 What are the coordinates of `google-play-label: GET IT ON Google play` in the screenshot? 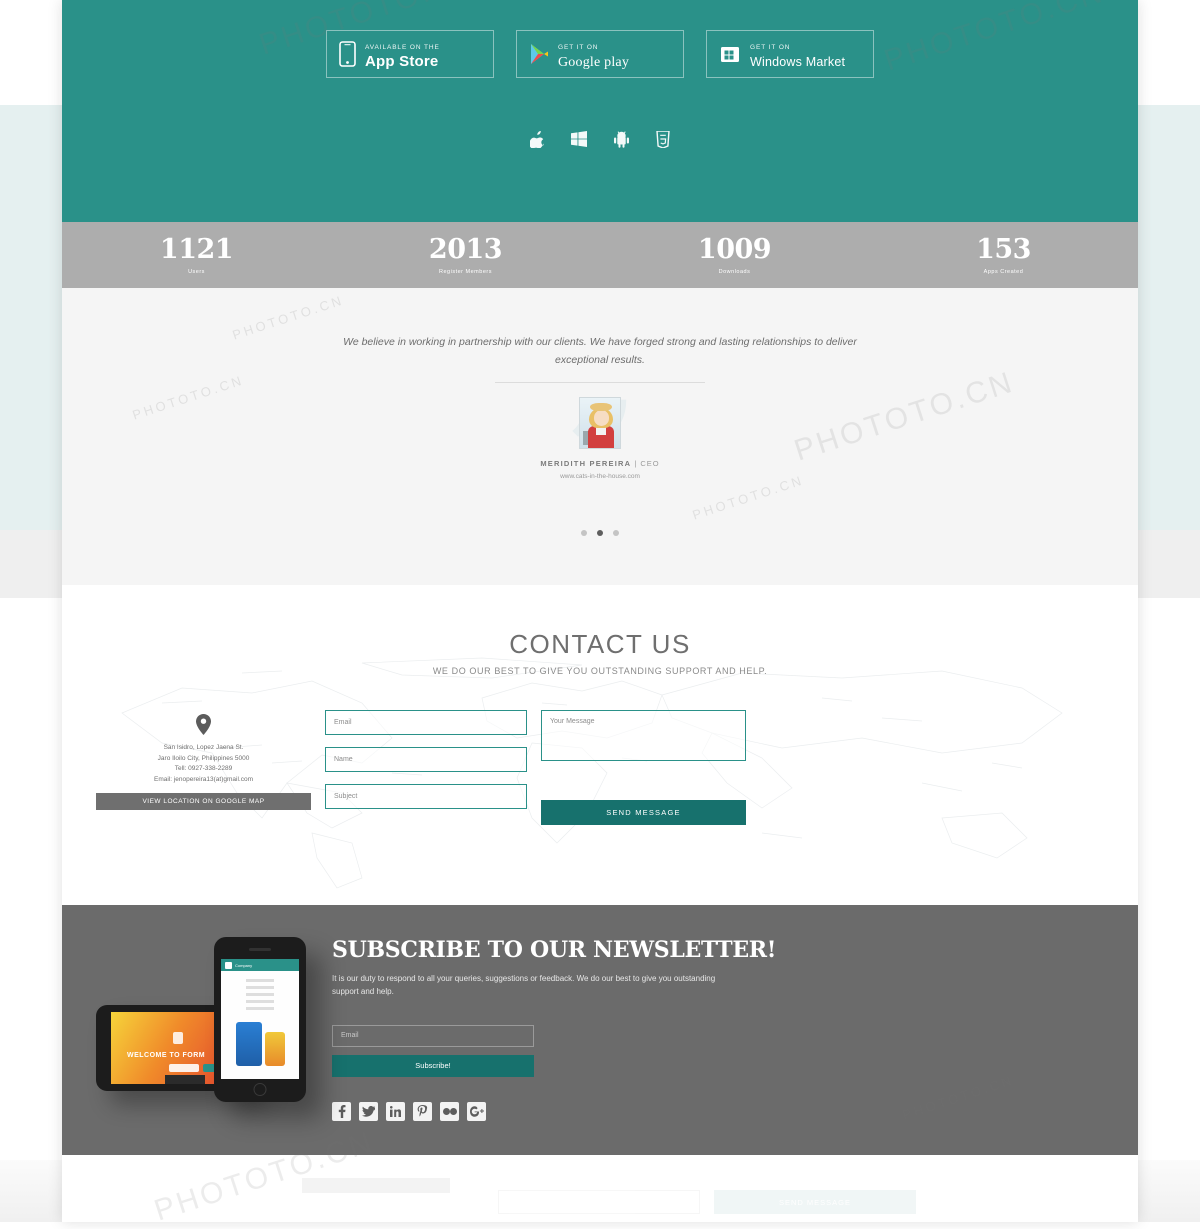 It's located at (593, 54).